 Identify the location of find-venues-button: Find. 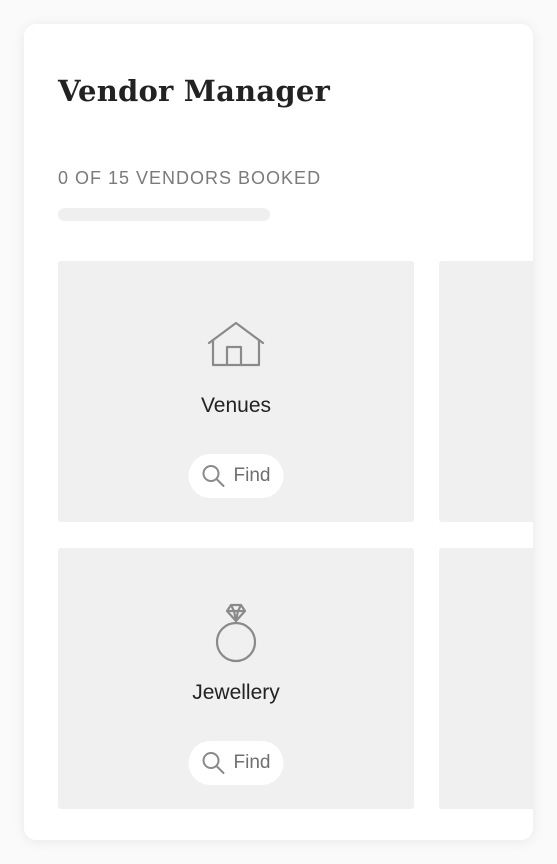
(236, 476).